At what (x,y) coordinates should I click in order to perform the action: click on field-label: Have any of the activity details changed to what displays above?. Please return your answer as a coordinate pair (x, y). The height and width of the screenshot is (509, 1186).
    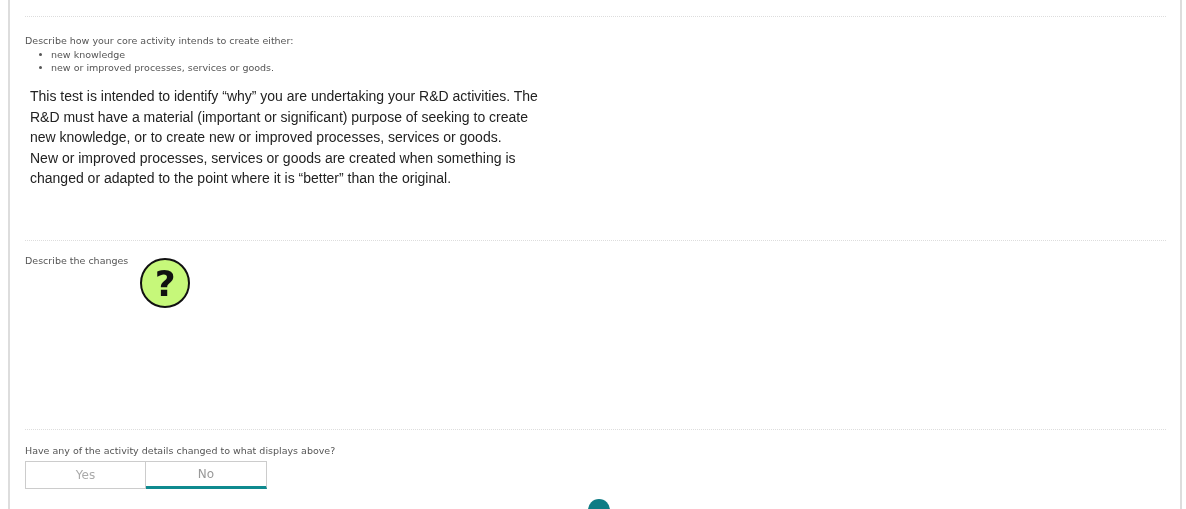
    Looking at the image, I should click on (181, 450).